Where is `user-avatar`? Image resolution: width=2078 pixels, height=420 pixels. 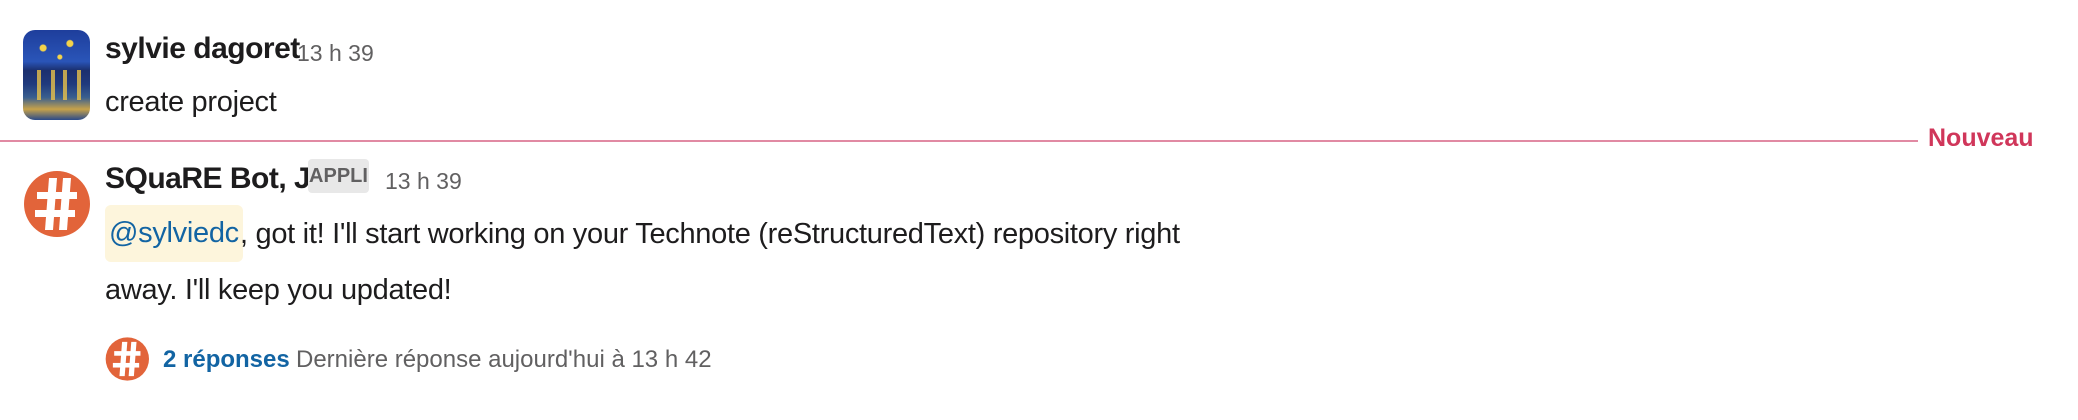 user-avatar is located at coordinates (56, 75).